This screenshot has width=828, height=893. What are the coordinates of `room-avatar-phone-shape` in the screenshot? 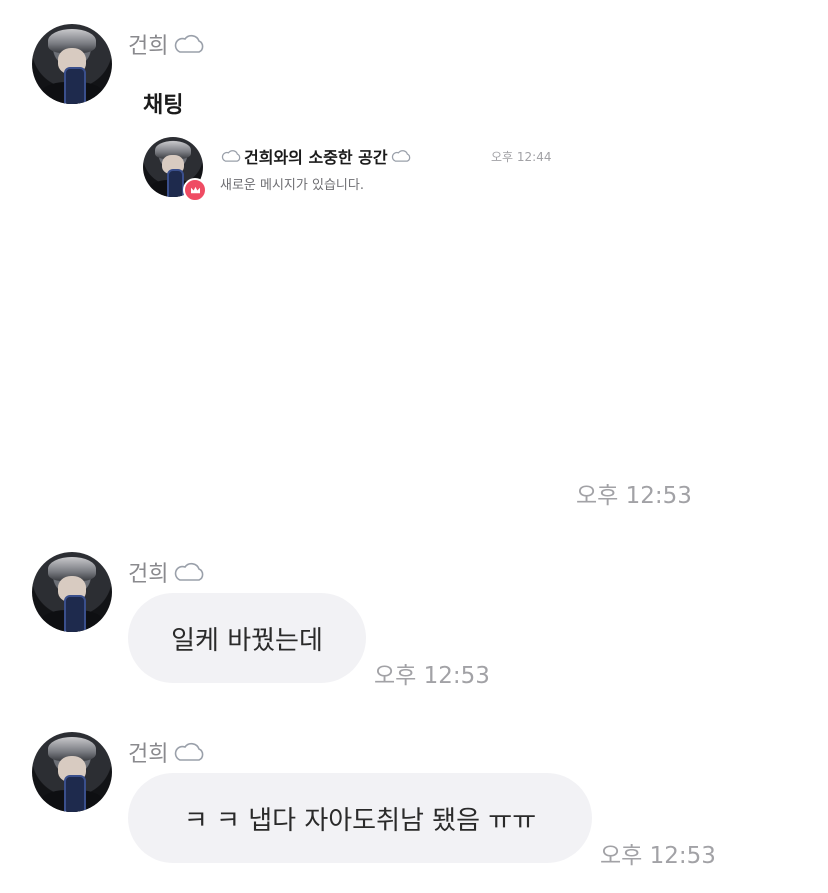 It's located at (176, 183).